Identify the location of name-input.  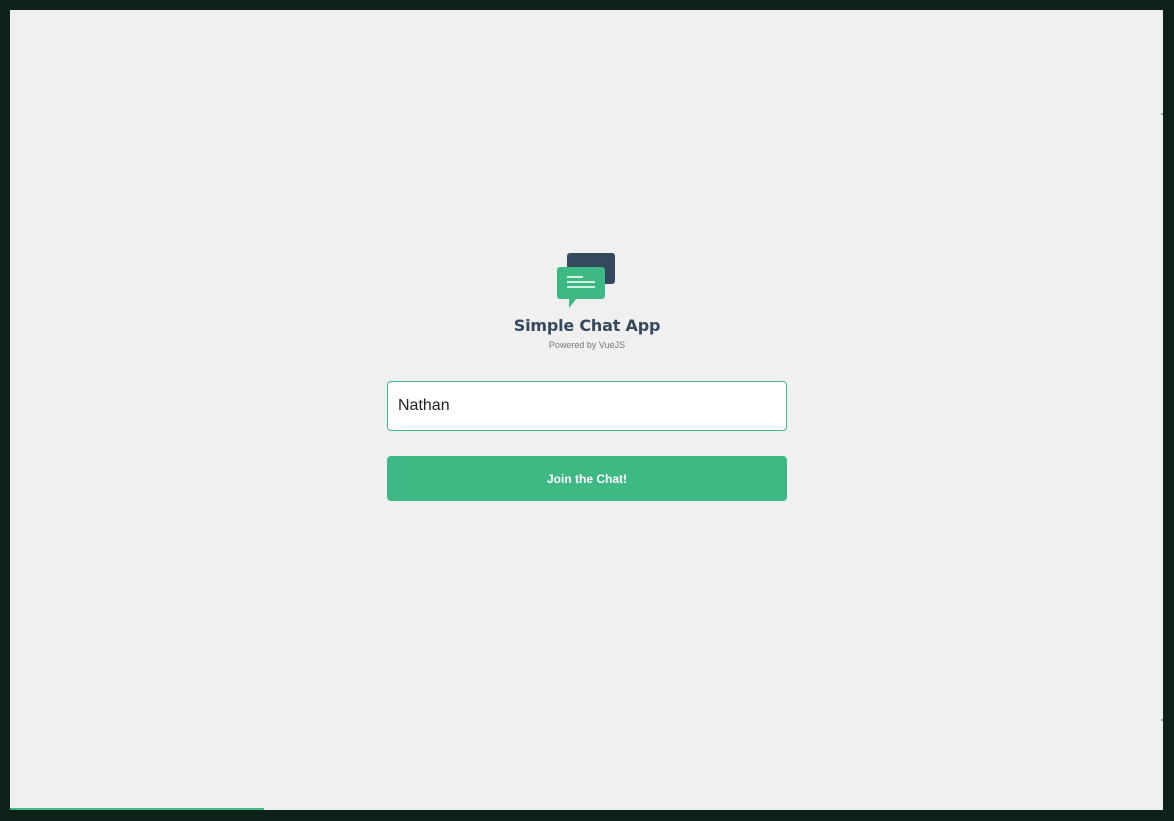
(587, 406).